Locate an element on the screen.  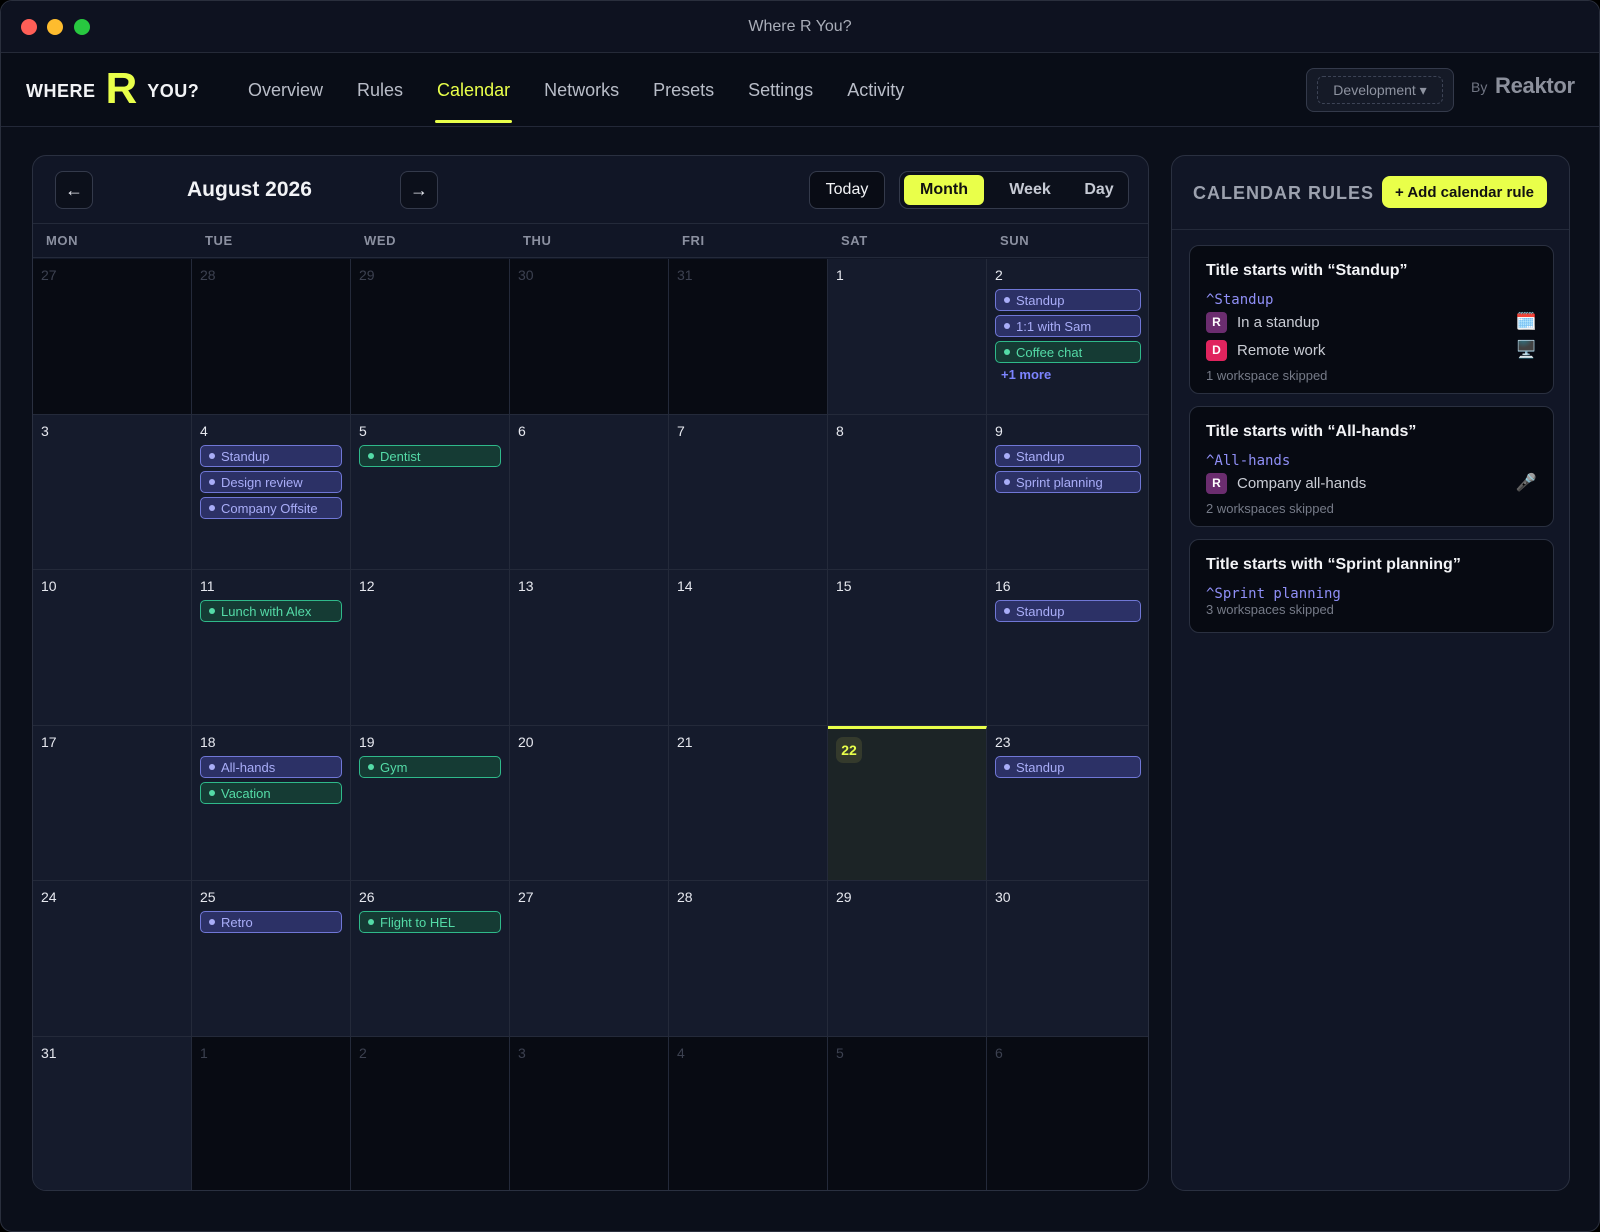
day-cell: 25 Retro is located at coordinates (271, 959).